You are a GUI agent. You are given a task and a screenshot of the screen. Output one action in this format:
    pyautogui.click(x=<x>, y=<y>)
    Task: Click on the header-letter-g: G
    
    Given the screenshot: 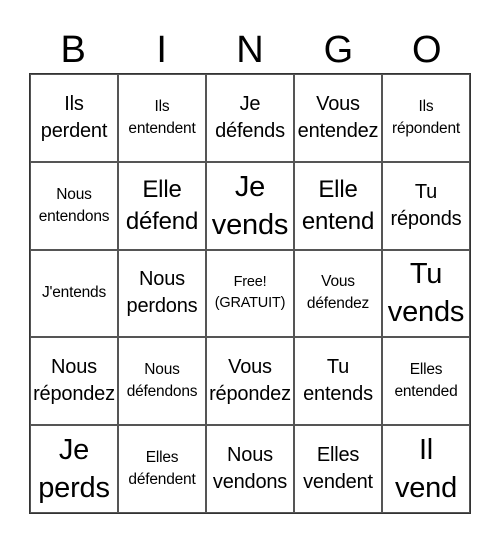 What is the action you would take?
    pyautogui.click(x=338, y=50)
    